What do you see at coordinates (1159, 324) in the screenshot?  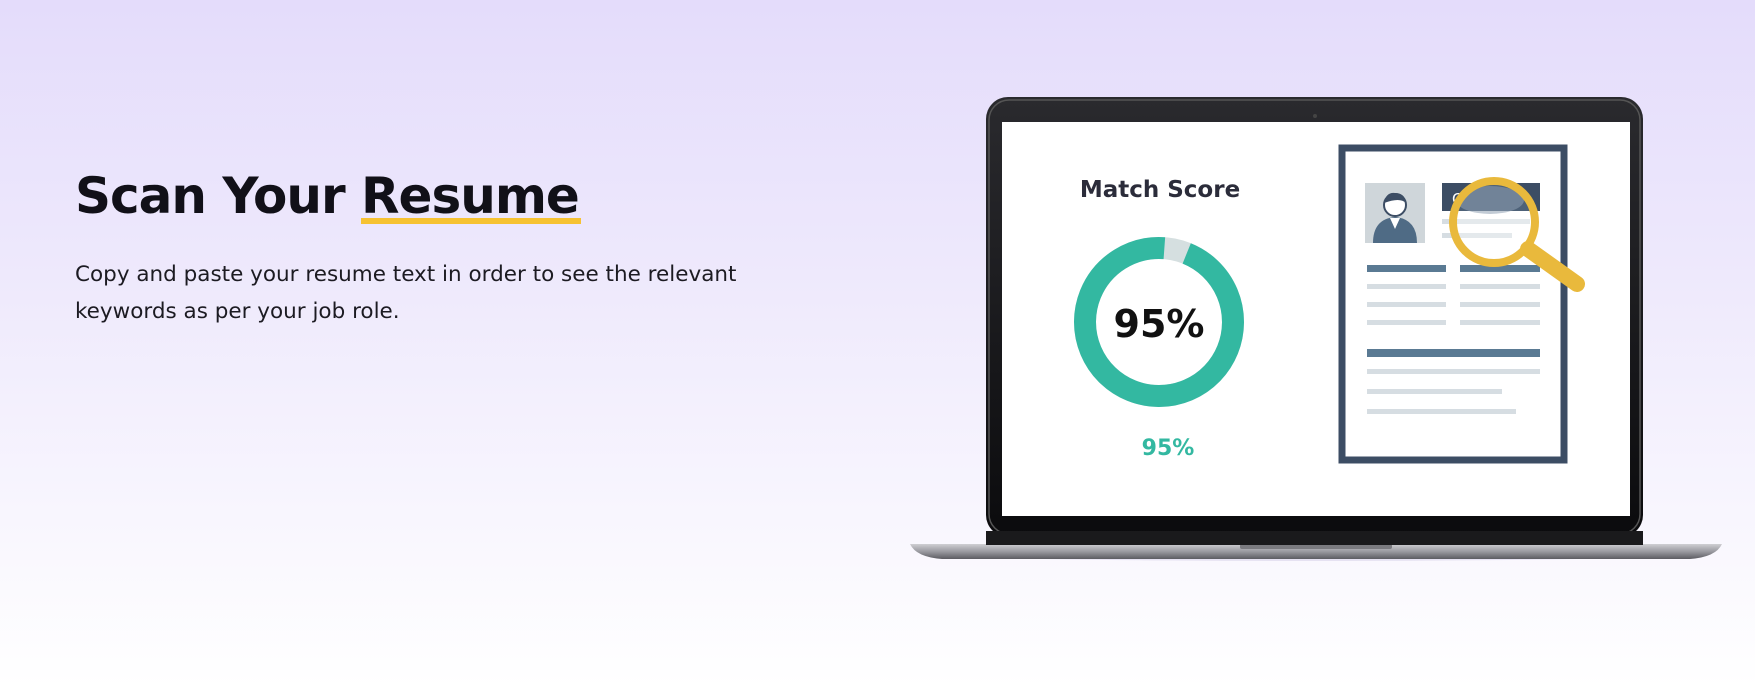 I see `gauge-center-value: 95%` at bounding box center [1159, 324].